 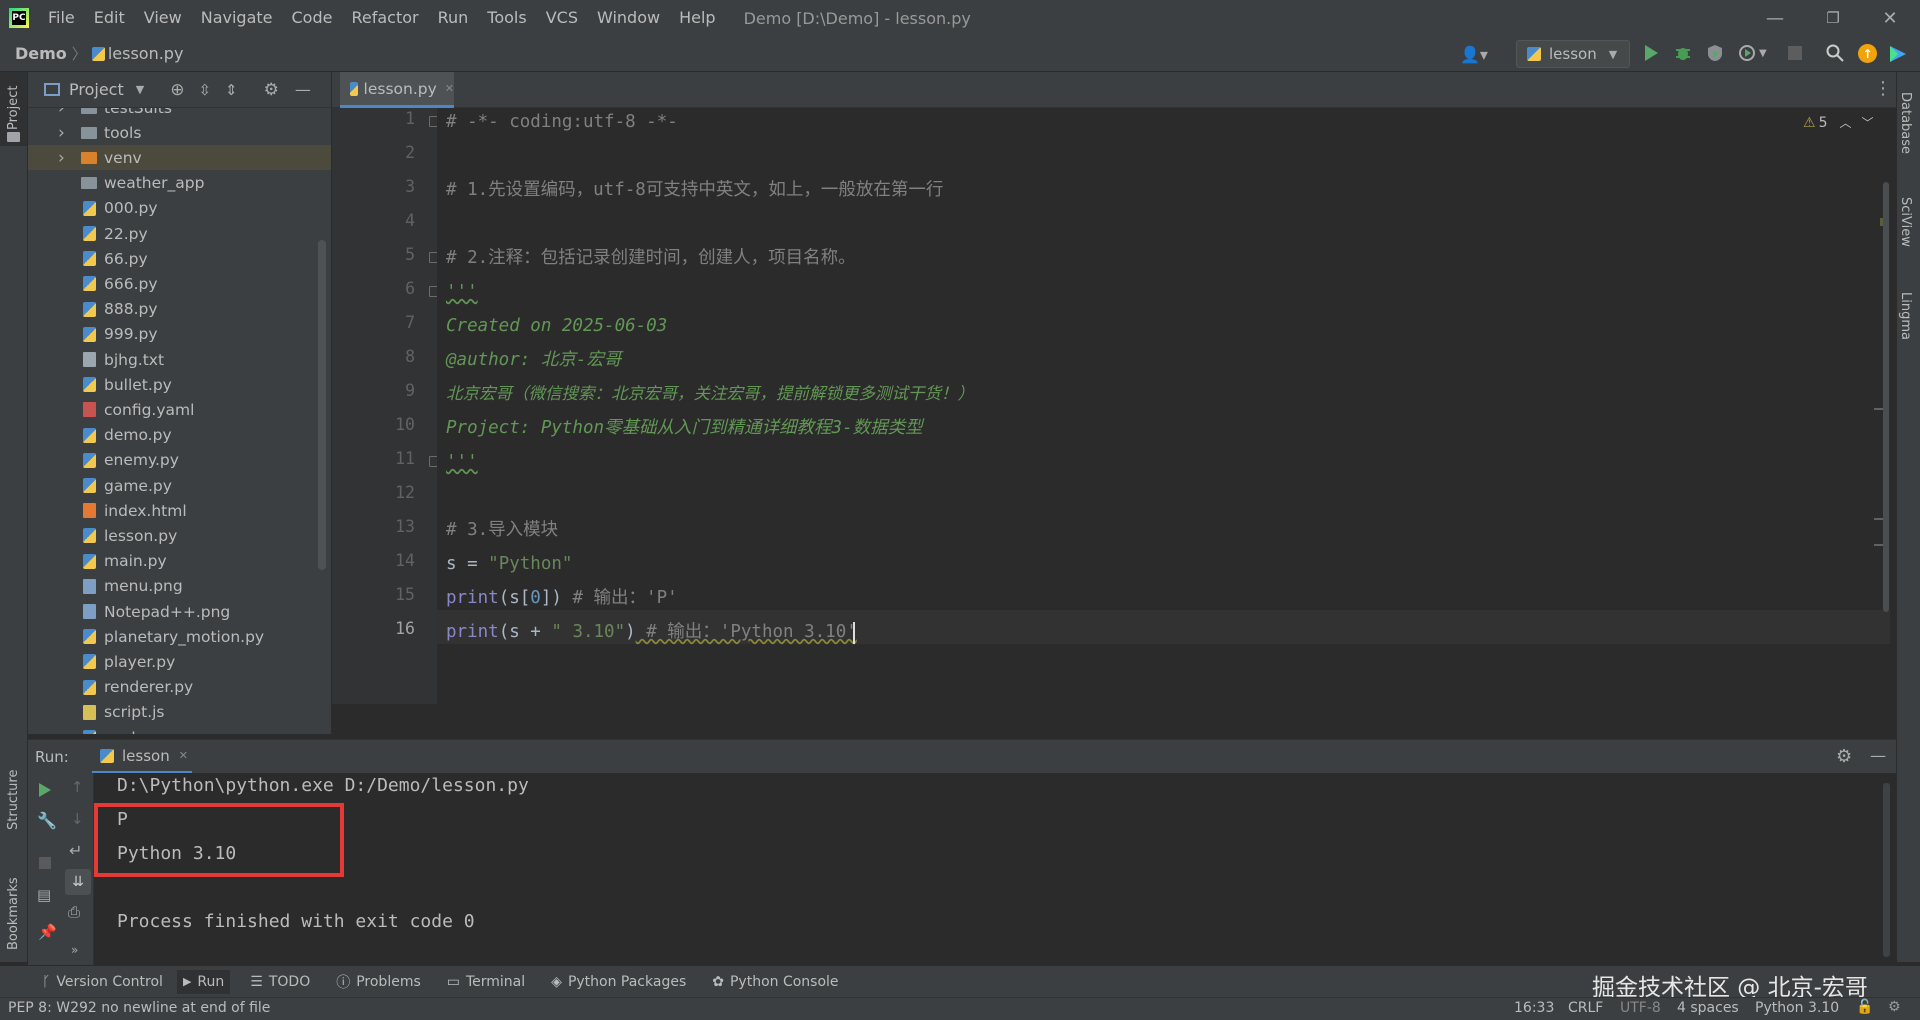 I want to click on tool-python-packages: ◈ Python Packages, so click(x=618, y=982).